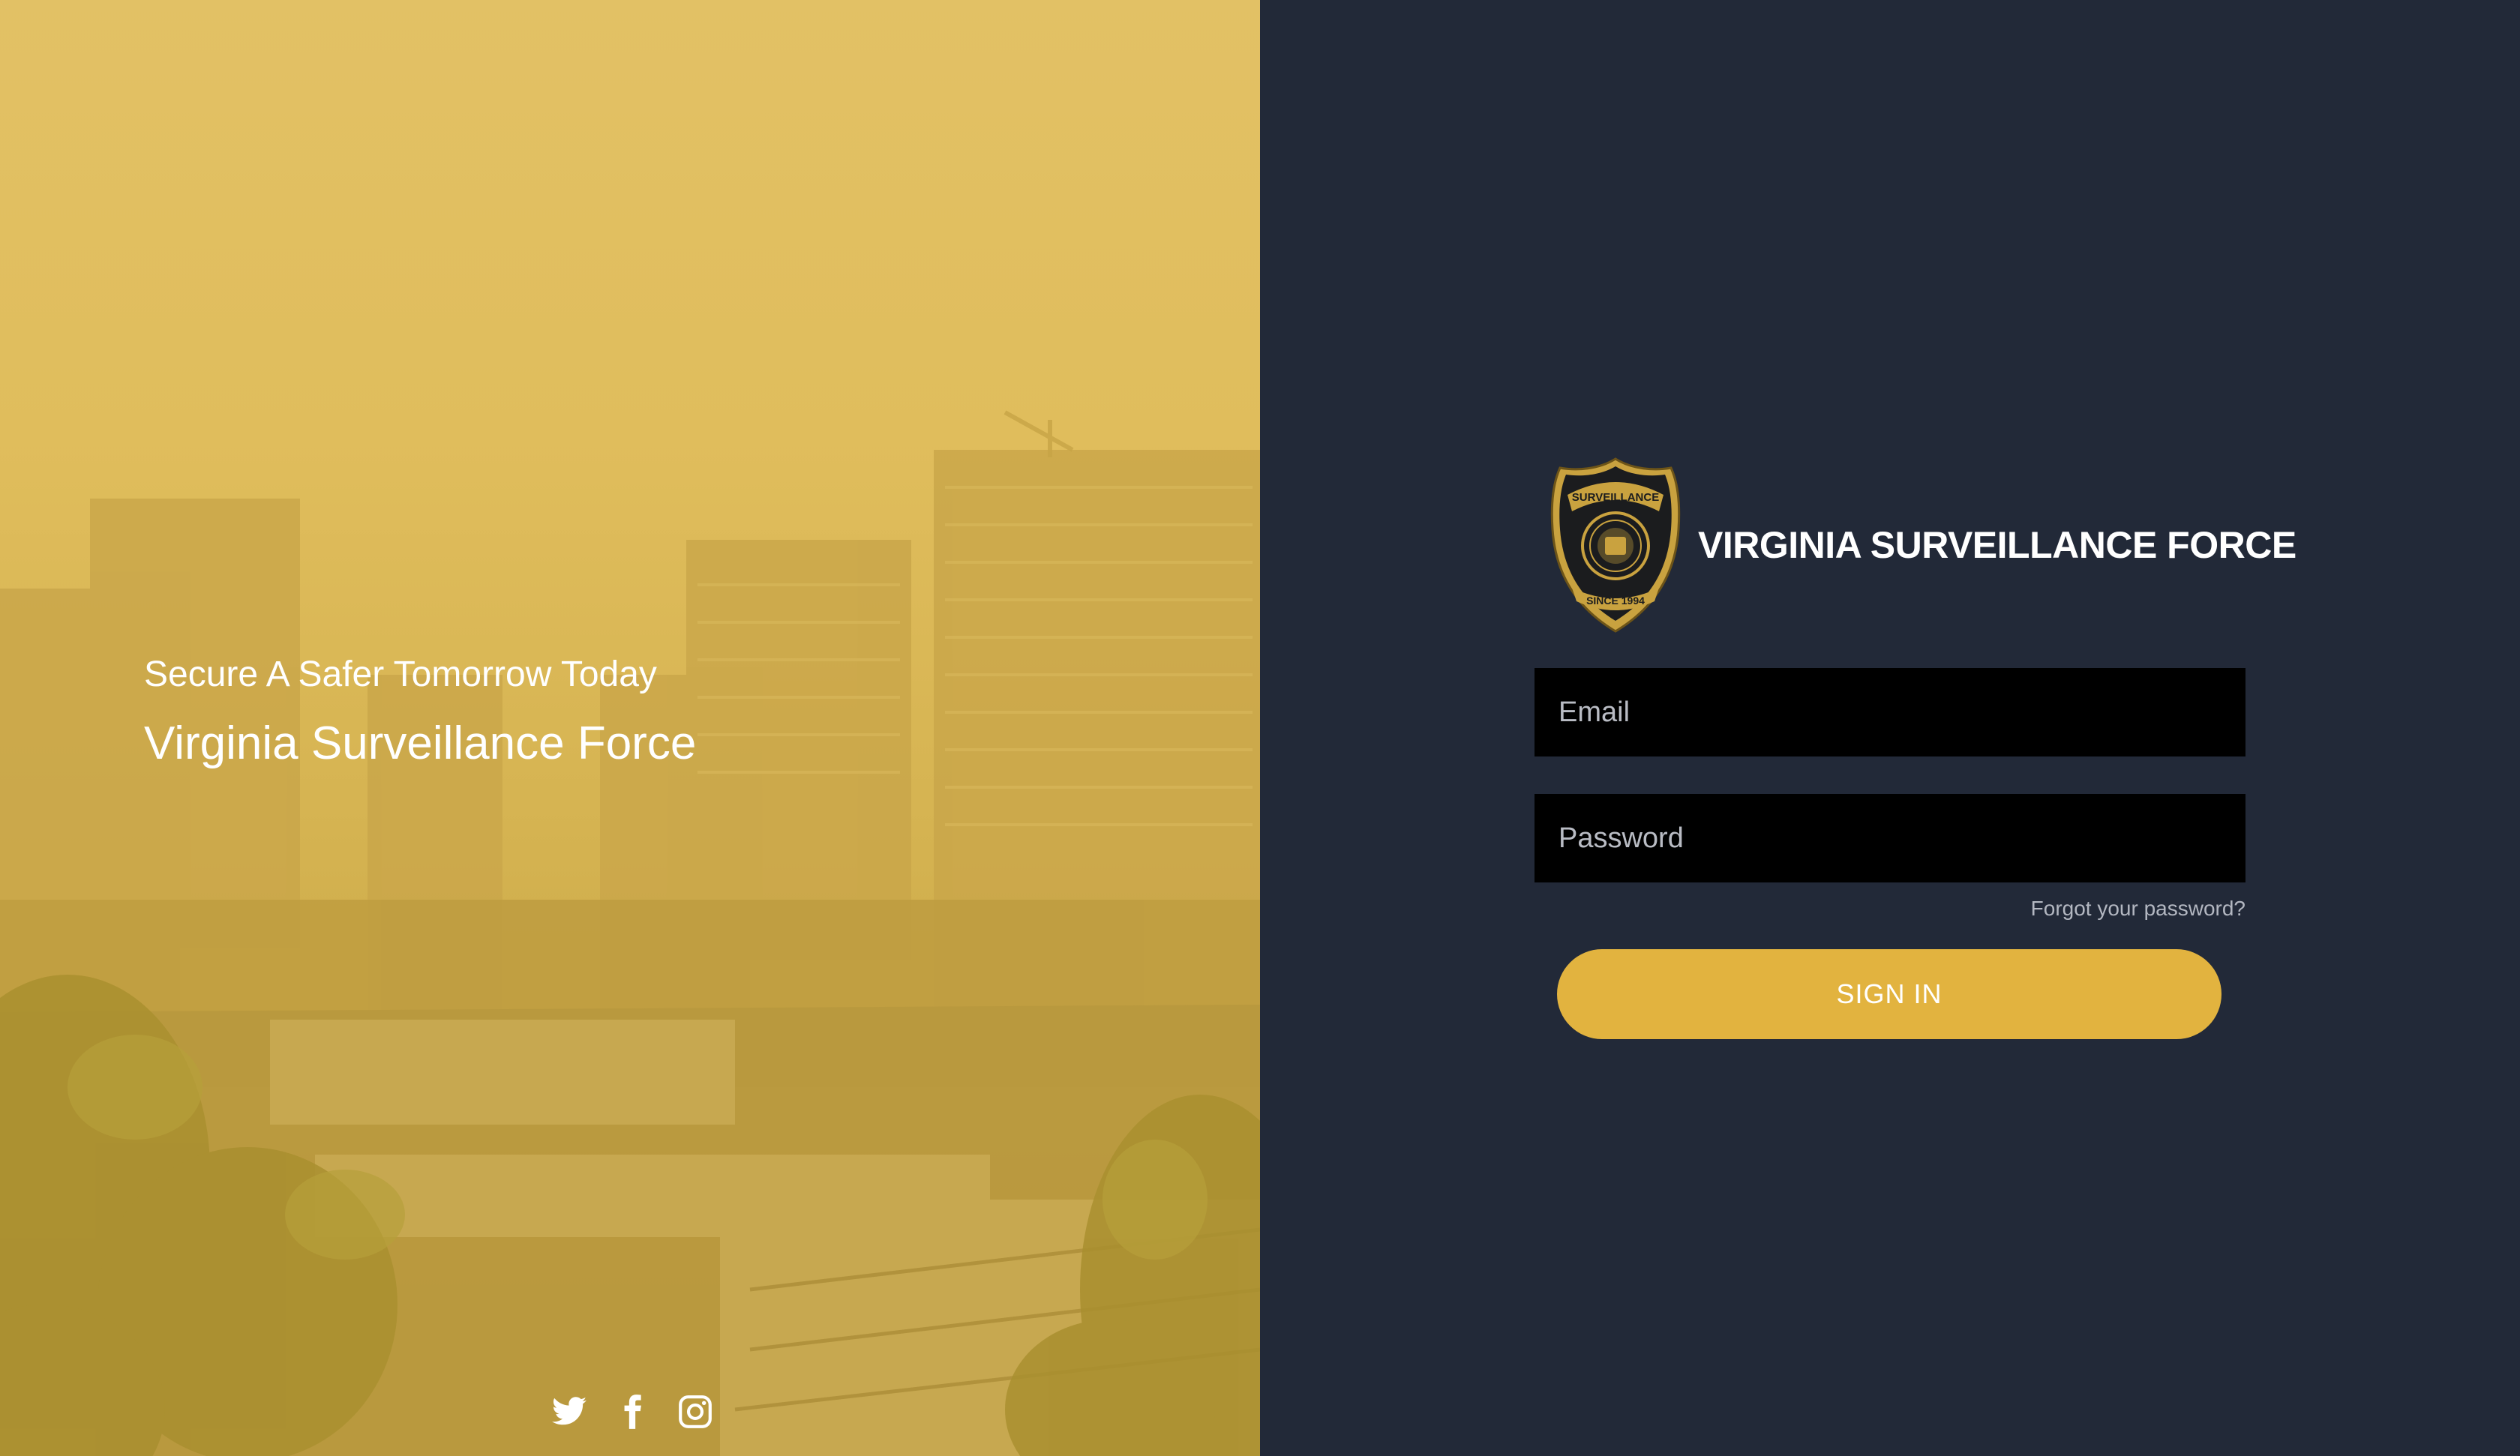 The image size is (2520, 1456). What do you see at coordinates (1889, 994) in the screenshot?
I see `sign-in-button: SIGN IN` at bounding box center [1889, 994].